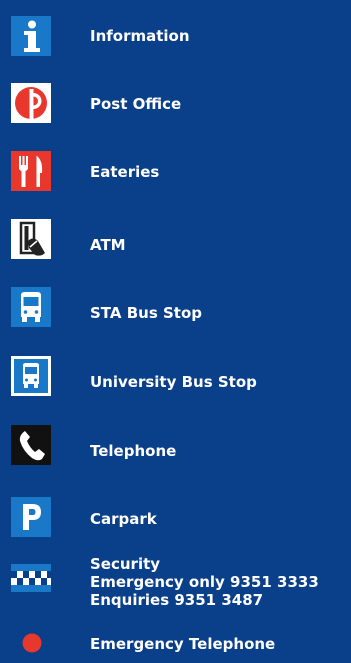  I want to click on legend-label-eateries: Eateries, so click(125, 172).